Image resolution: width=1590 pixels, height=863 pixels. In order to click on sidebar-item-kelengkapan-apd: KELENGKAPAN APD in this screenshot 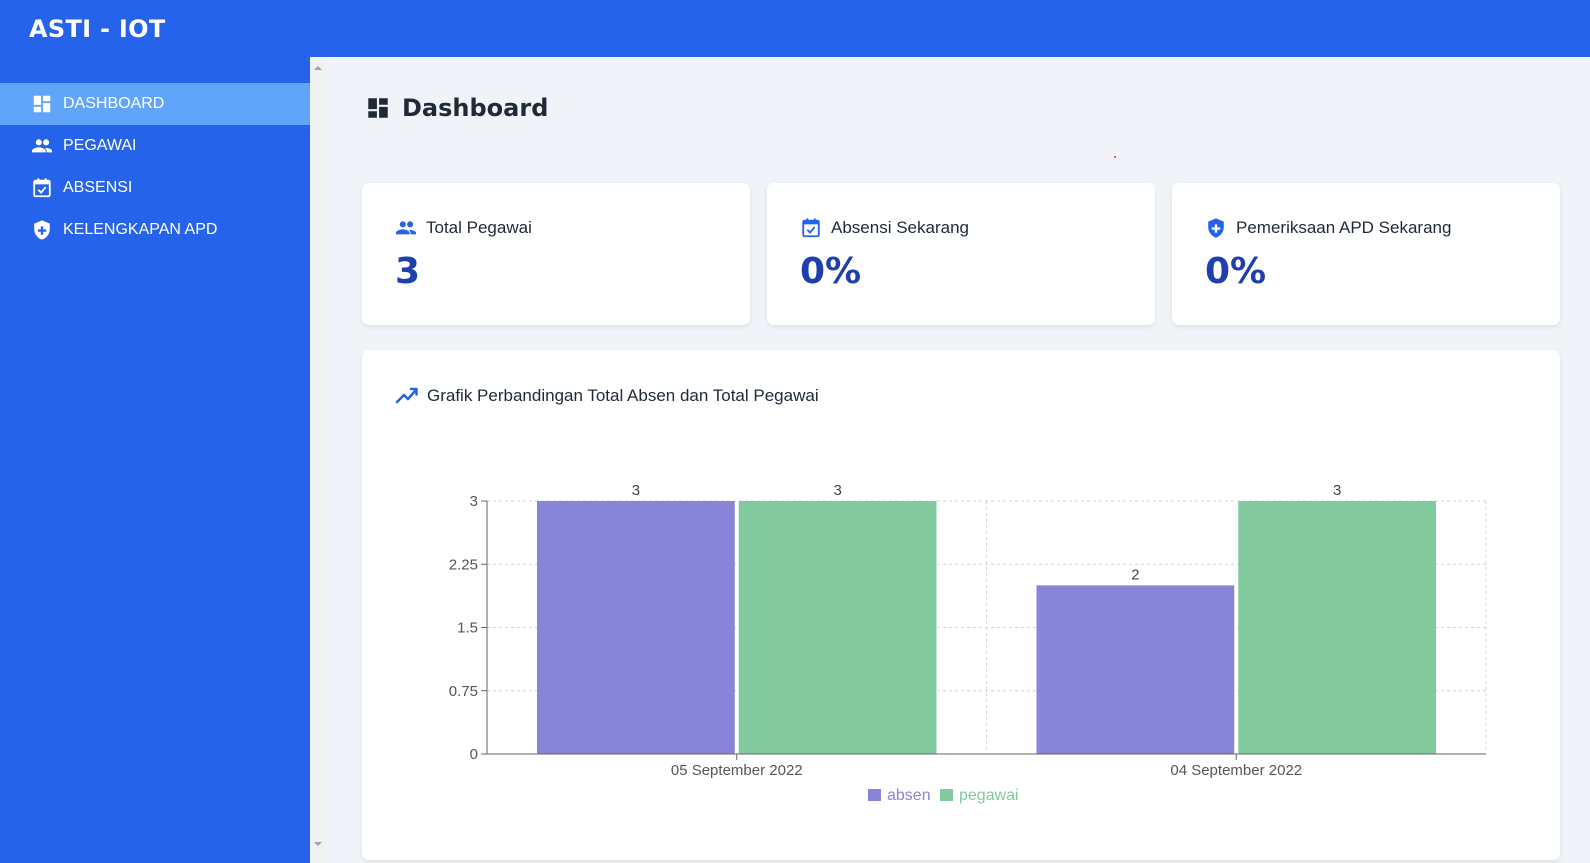, I will do `click(155, 230)`.